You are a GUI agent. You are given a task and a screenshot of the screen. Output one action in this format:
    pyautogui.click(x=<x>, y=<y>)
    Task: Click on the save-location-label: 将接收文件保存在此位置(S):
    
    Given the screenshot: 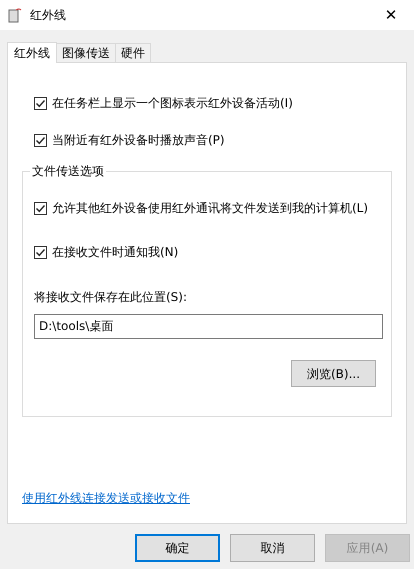 What is the action you would take?
    pyautogui.click(x=111, y=297)
    